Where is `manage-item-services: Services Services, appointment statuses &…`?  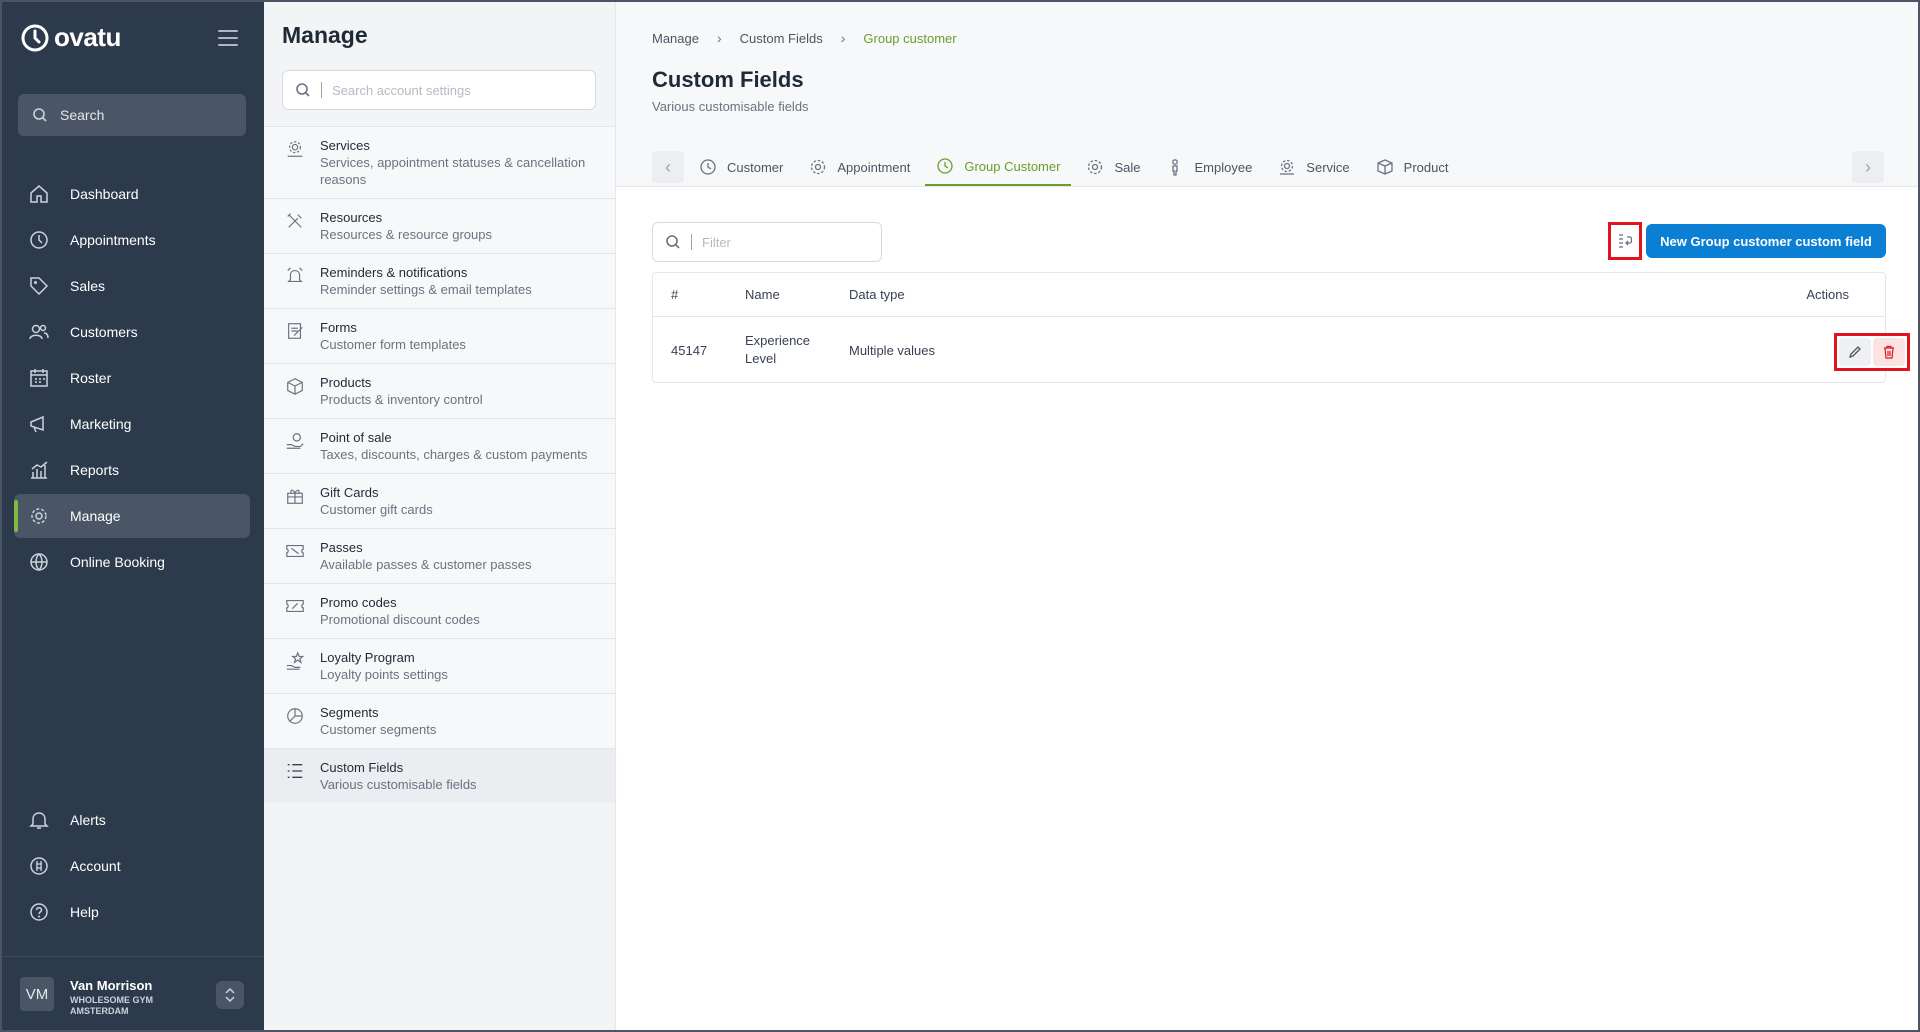 manage-item-services: Services Services, appointment statuses &… is located at coordinates (439, 162).